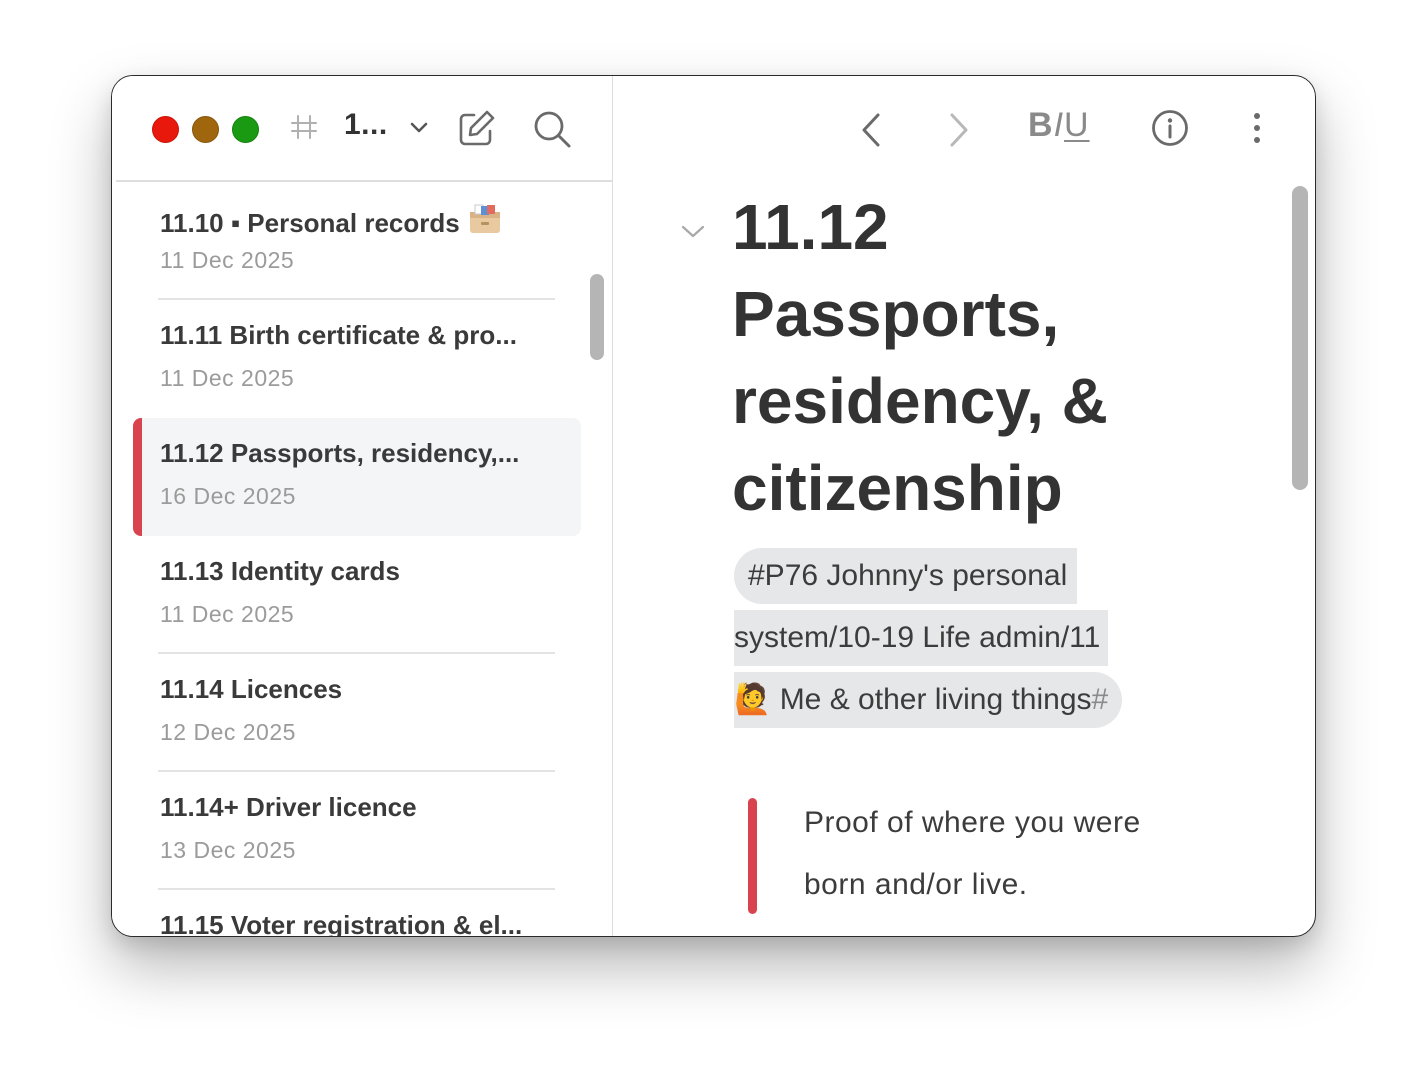 Image resolution: width=1426 pixels, height=1084 pixels. I want to click on minimize-window-button, so click(205, 129).